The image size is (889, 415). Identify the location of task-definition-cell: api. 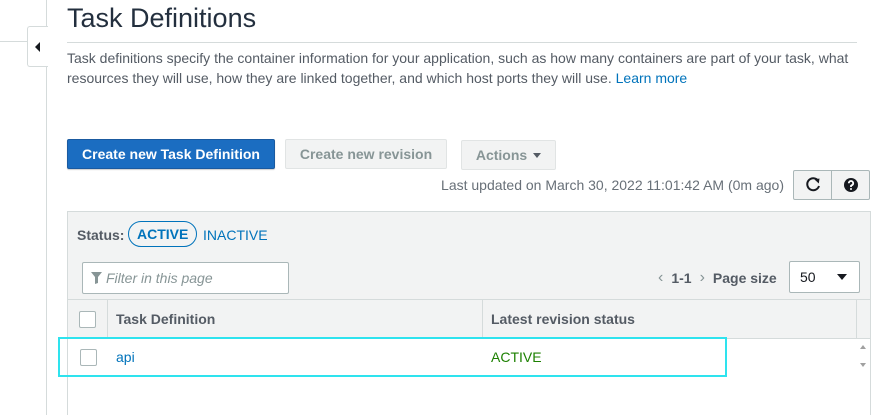
(295, 357).